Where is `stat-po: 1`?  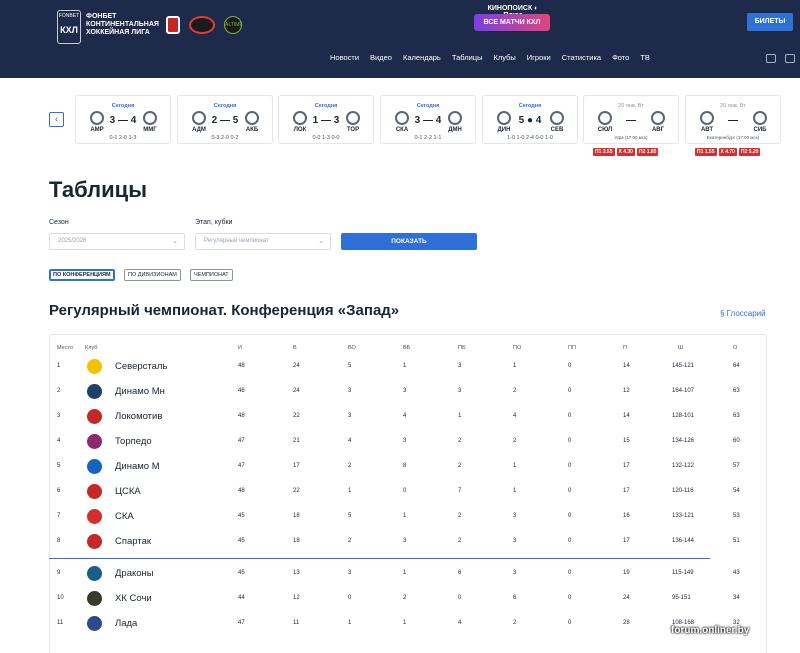 stat-po: 1 is located at coordinates (515, 491).